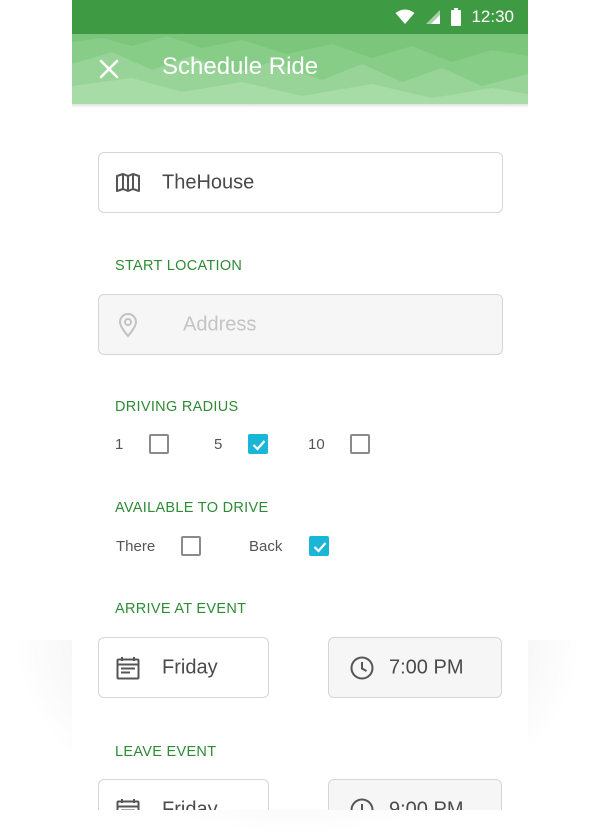 The image size is (596, 830). Describe the element at coordinates (300, 106) in the screenshot. I see `app-bar-shadow` at that location.